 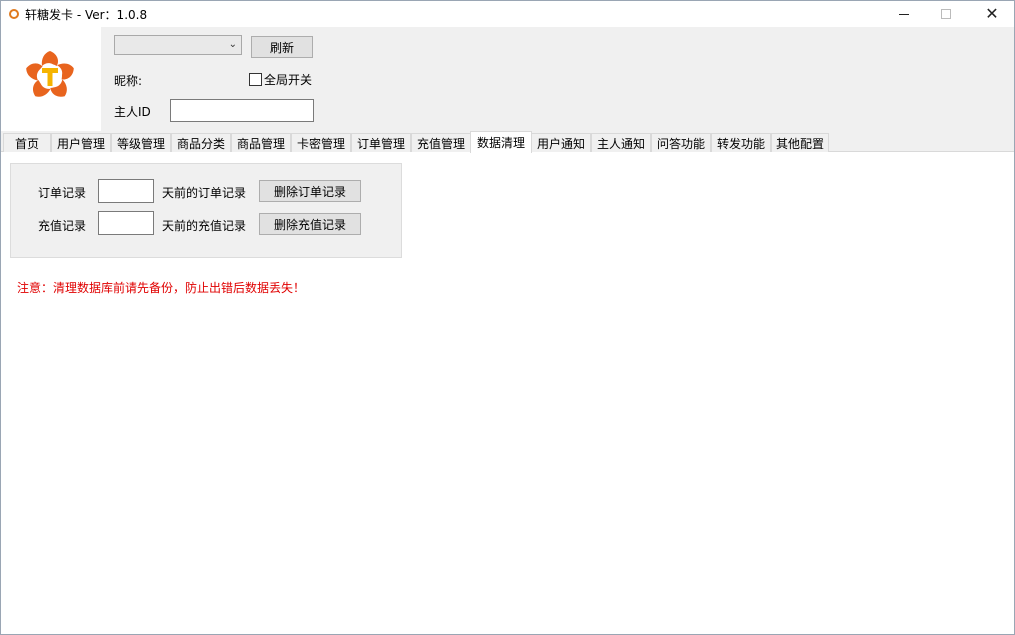 I want to click on order-records-label: 订单记录, so click(x=62, y=193).